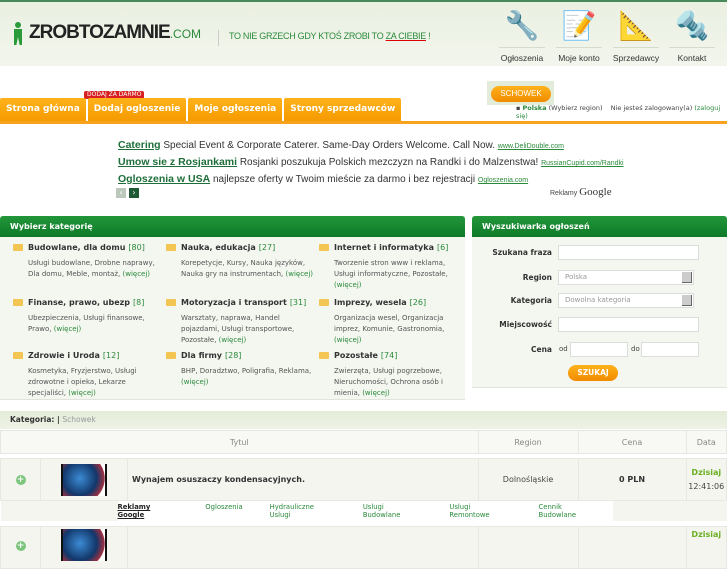 Image resolution: width=727 pixels, height=569 pixels. What do you see at coordinates (706, 486) in the screenshot?
I see `date-time: 12:41:06` at bounding box center [706, 486].